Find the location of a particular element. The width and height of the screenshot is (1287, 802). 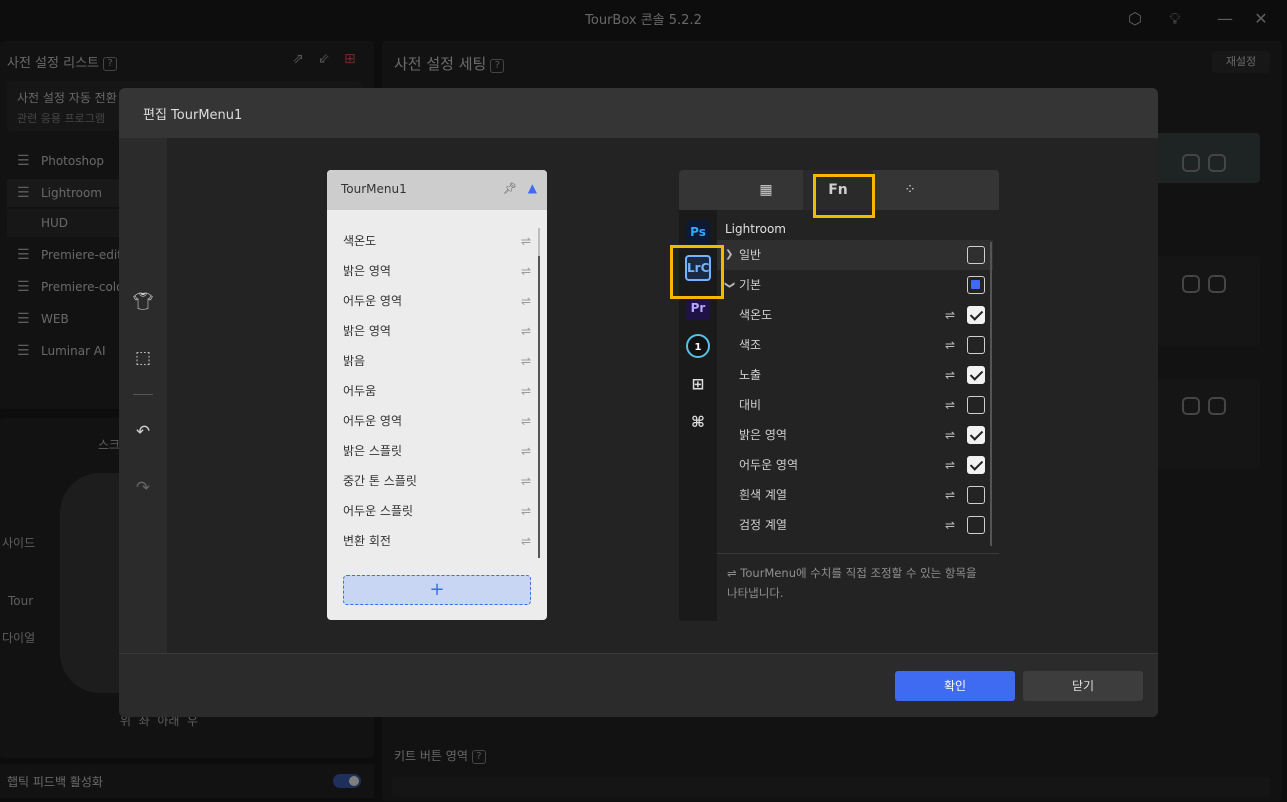

navigate-up-icon: ▲ is located at coordinates (532, 188).